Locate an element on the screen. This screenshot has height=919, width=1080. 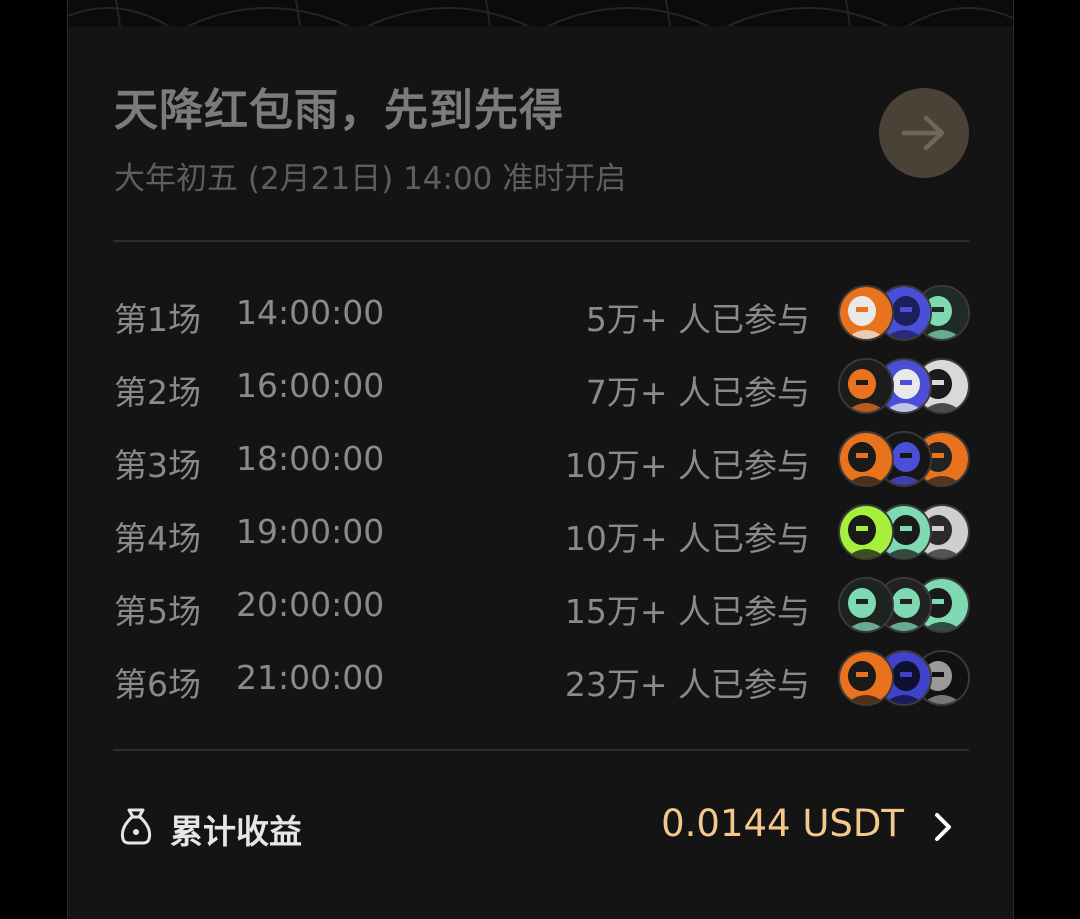
session-name: 第6场 is located at coordinates (157, 684).